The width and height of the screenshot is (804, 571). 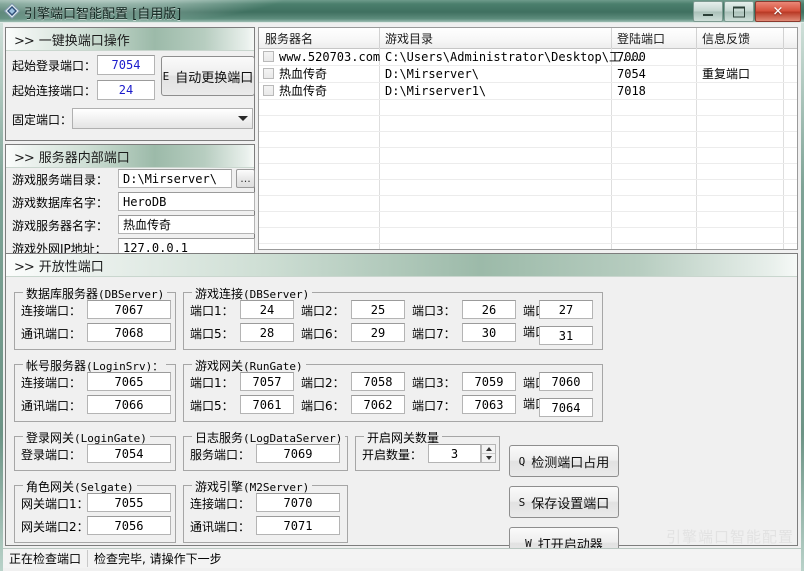 What do you see at coordinates (84, 41) in the screenshot?
I see `quick-port-panel-title-text: 一键换端口操作` at bounding box center [84, 41].